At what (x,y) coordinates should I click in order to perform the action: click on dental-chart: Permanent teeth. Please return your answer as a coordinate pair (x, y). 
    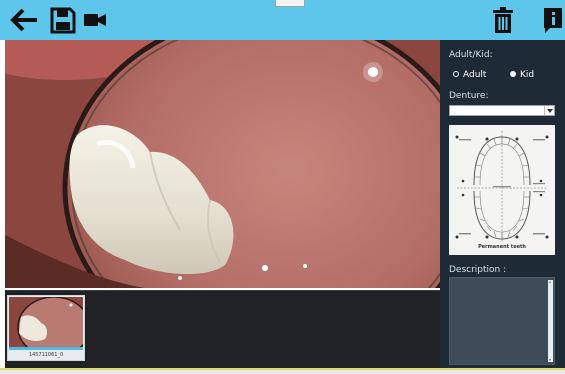
    Looking at the image, I should click on (502, 190).